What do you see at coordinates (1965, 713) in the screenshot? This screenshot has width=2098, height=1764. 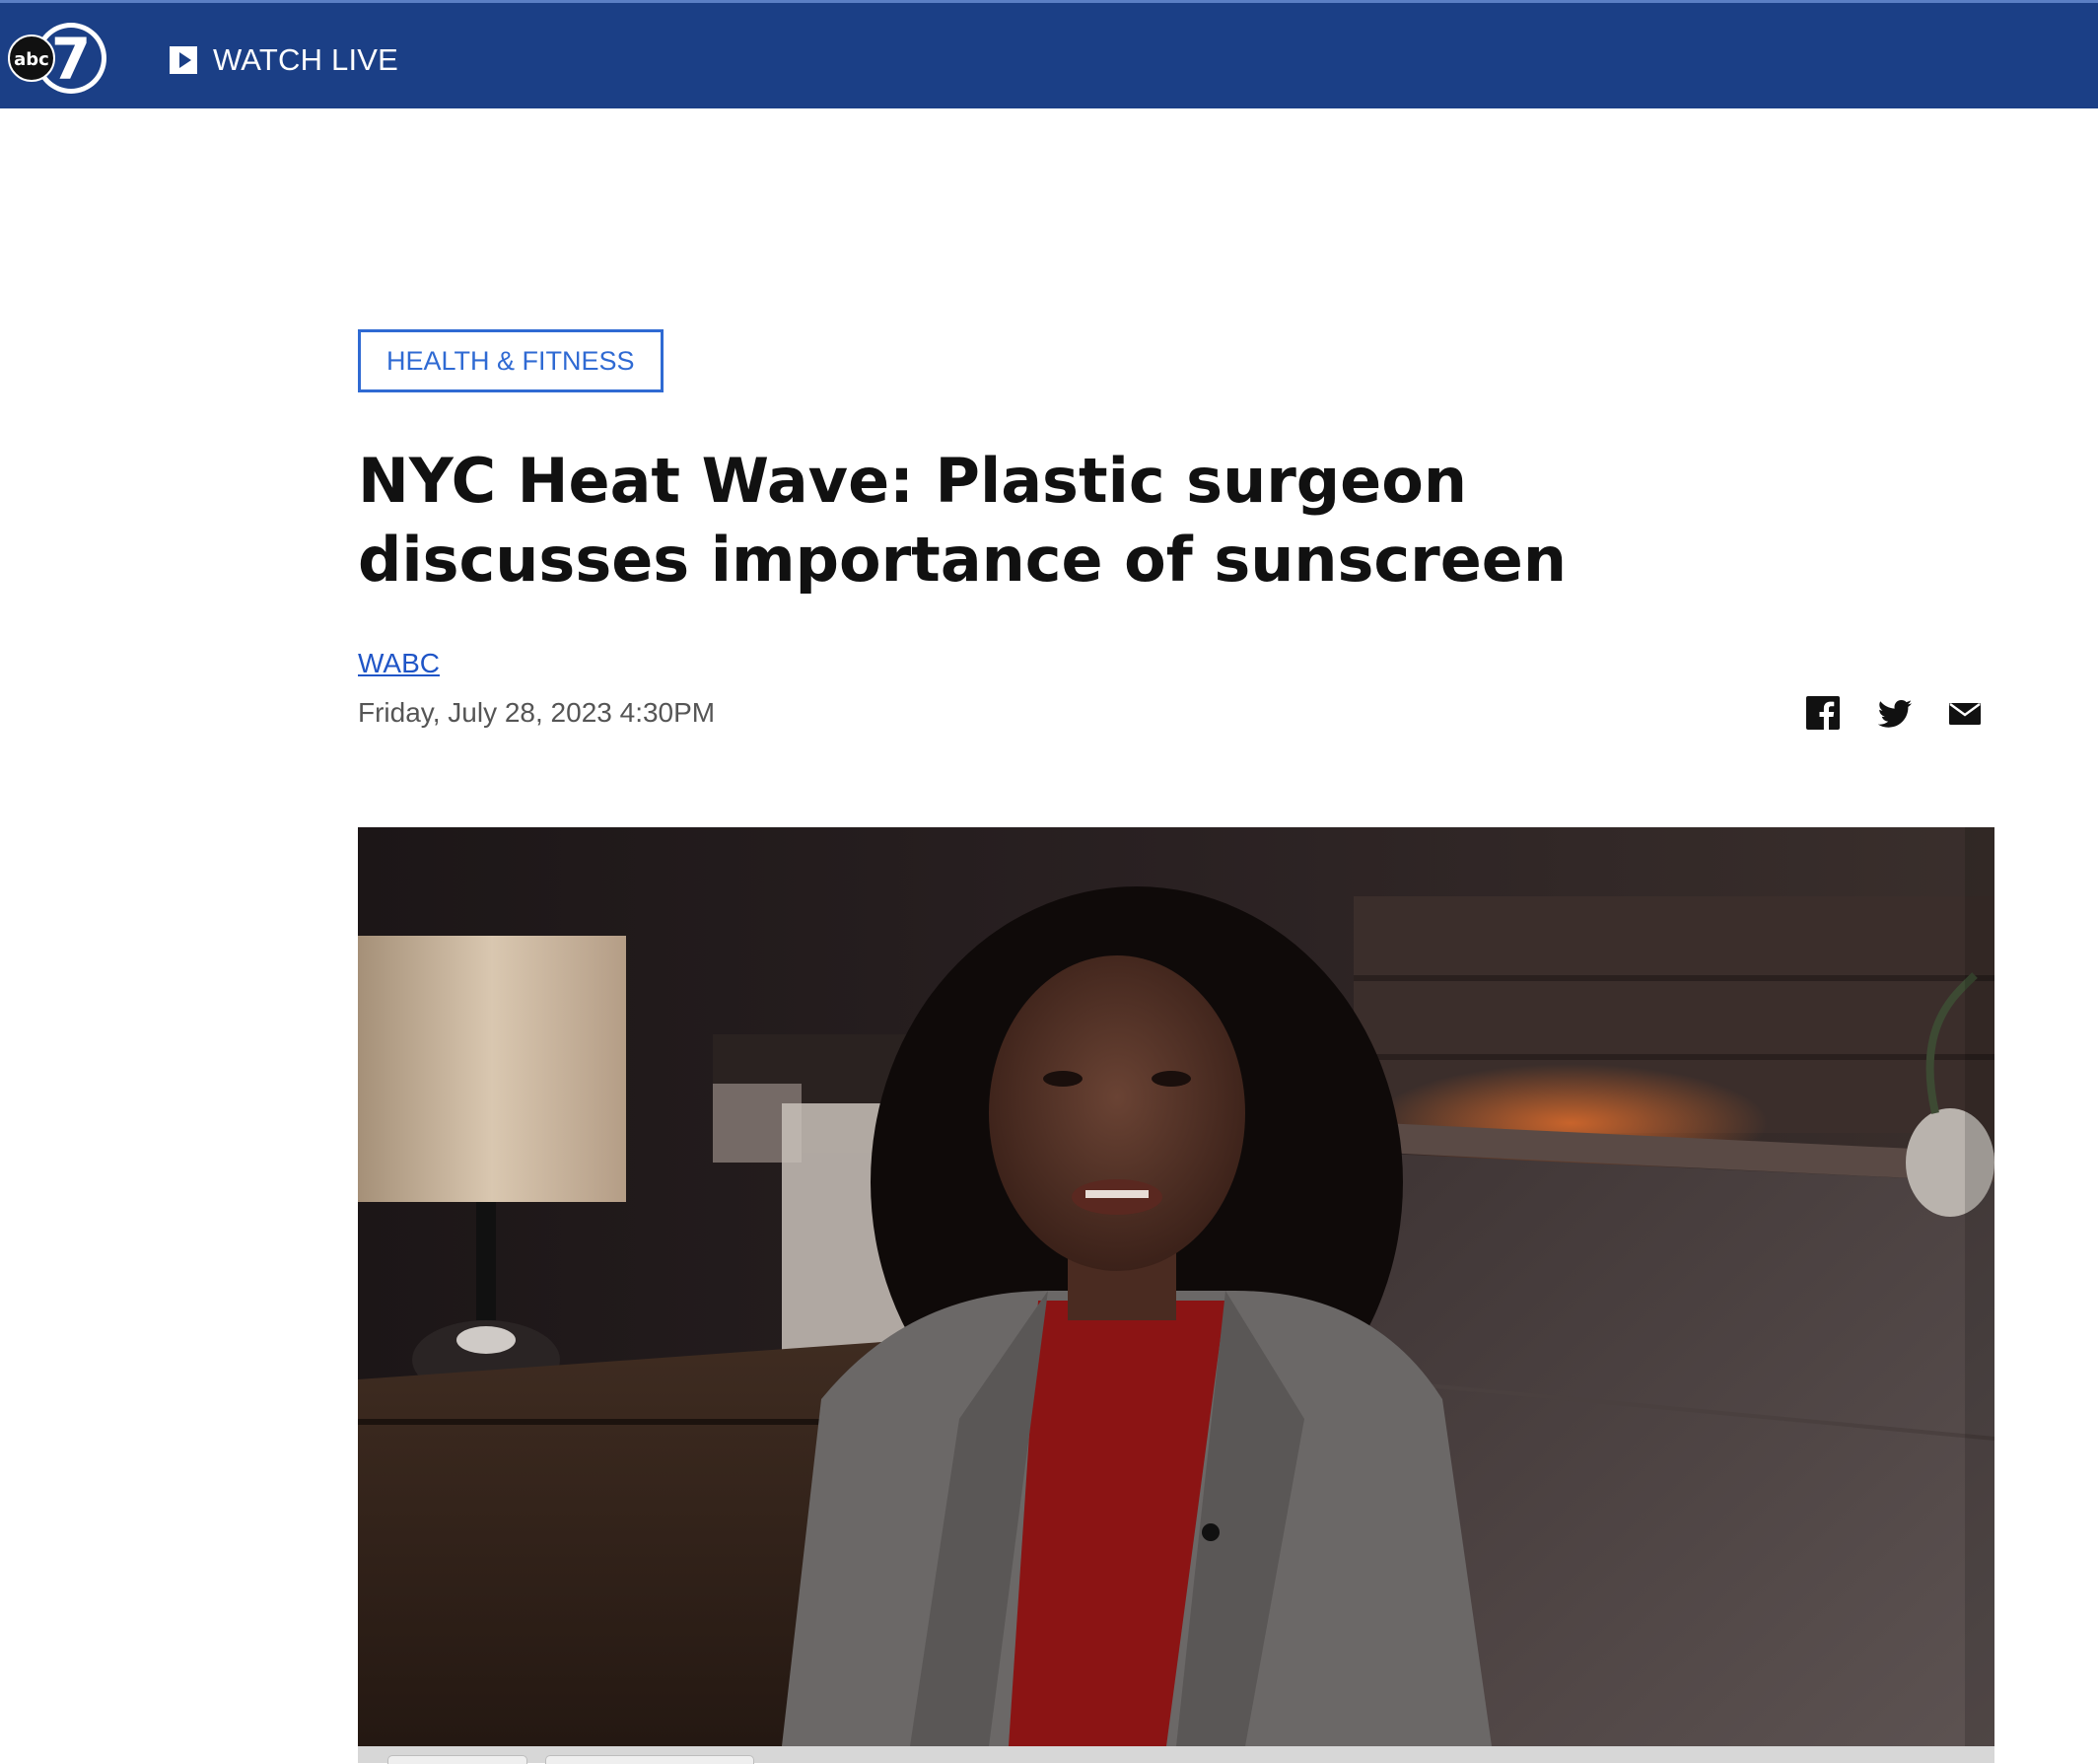 I see `email-icon` at bounding box center [1965, 713].